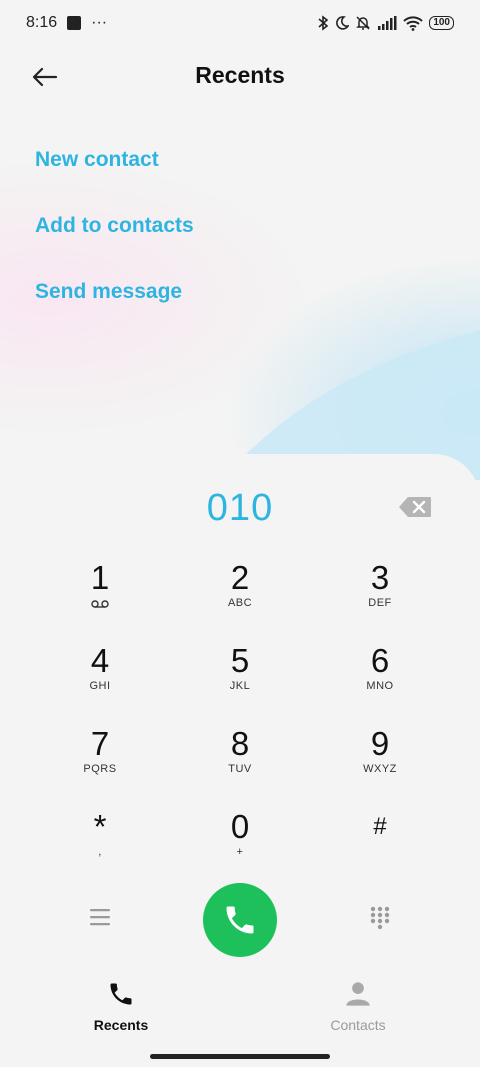  What do you see at coordinates (114, 226) in the screenshot?
I see `add-to-contacts-link: Add to contacts` at bounding box center [114, 226].